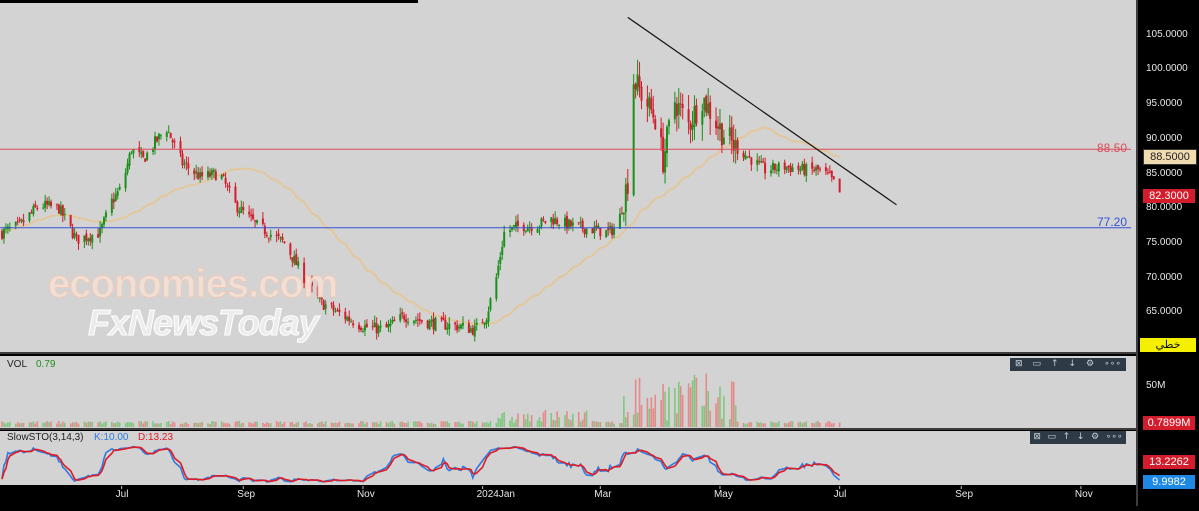 The height and width of the screenshot is (511, 1199). What do you see at coordinates (1168, 345) in the screenshot?
I see `chart-type-badge: خطي` at bounding box center [1168, 345].